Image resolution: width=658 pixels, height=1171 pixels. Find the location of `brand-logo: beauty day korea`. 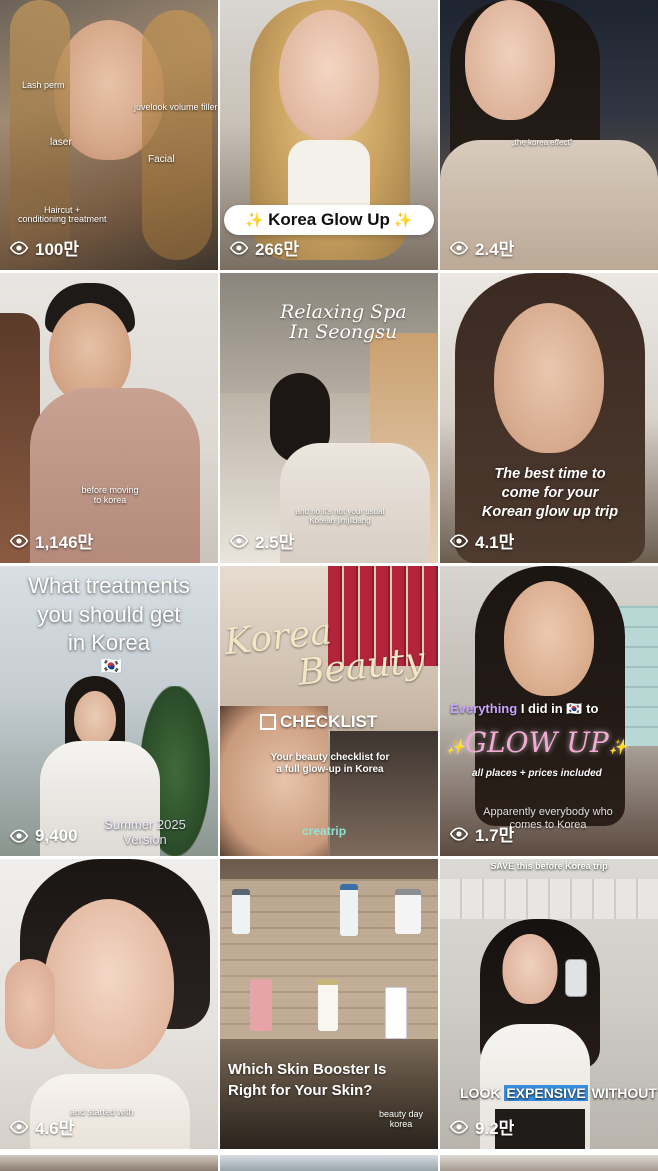

brand-logo: beauty day korea is located at coordinates (401, 1119).